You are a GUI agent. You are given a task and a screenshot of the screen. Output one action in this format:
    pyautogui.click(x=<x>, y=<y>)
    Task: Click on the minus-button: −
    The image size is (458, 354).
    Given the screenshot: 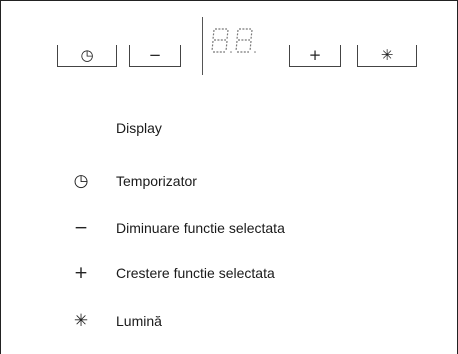 What is the action you would take?
    pyautogui.click(x=155, y=56)
    